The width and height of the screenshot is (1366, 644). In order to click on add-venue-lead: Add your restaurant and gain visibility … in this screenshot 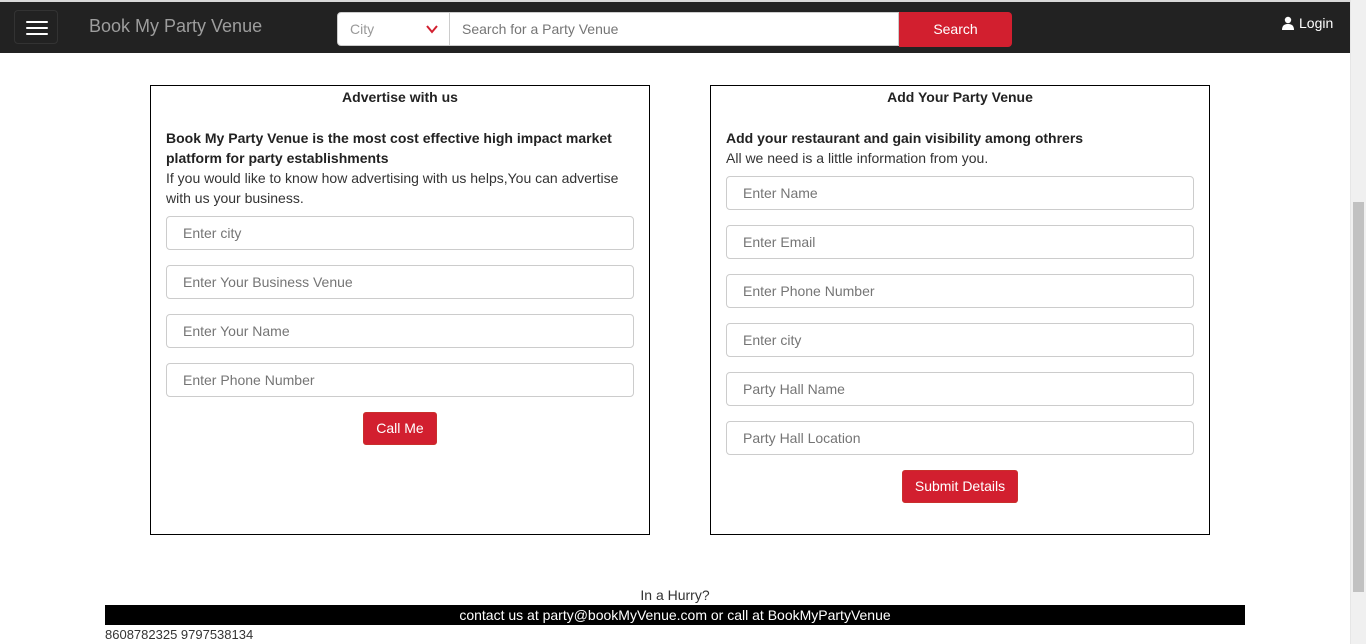, I will do `click(905, 138)`.